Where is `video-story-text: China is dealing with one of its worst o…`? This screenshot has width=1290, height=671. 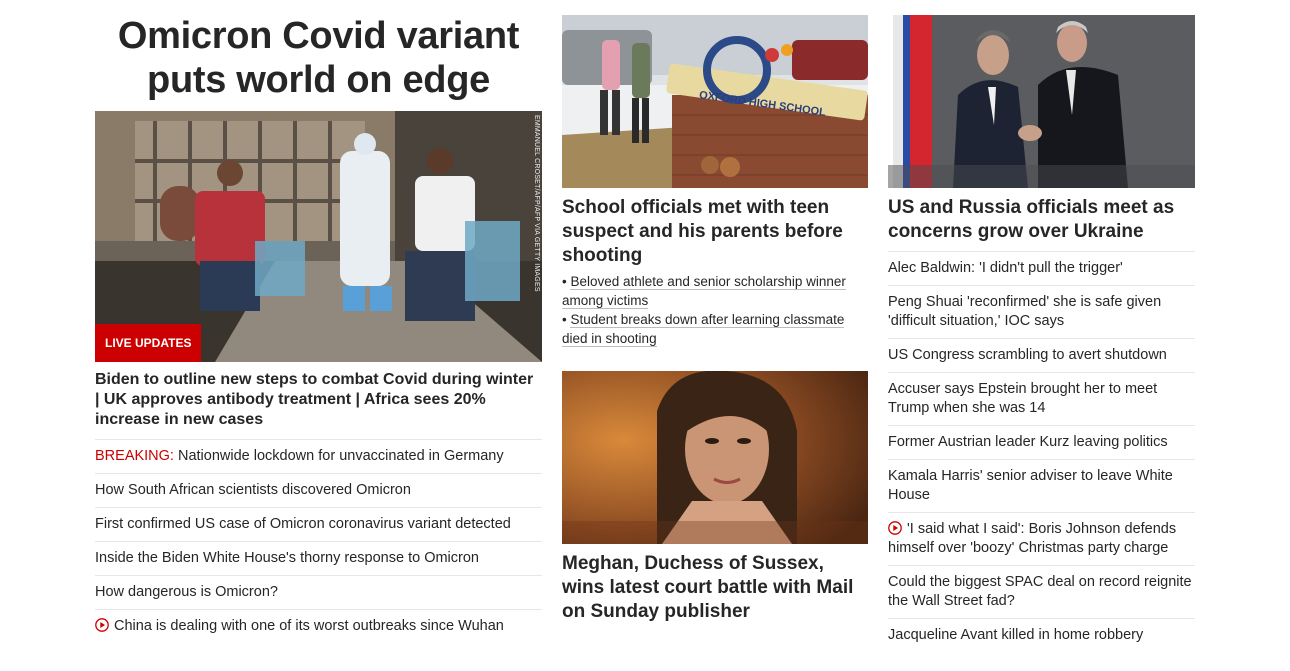 video-story-text: China is dealing with one of its worst o… is located at coordinates (309, 626).